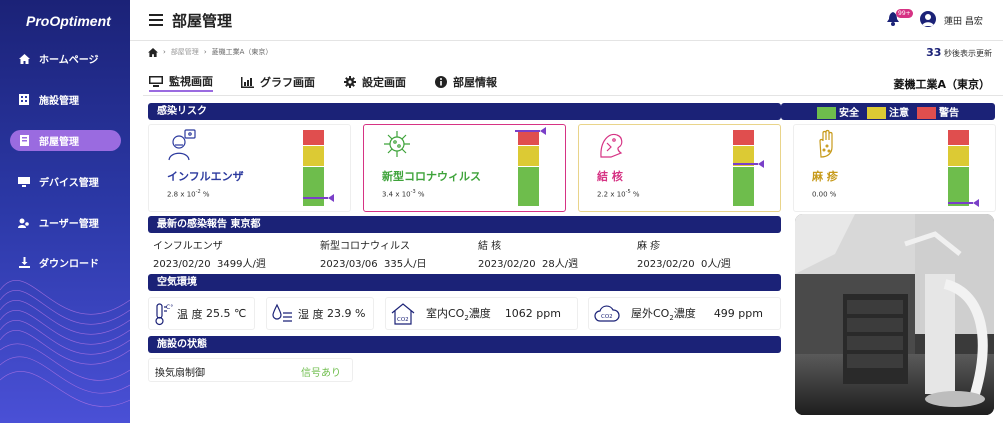 This screenshot has height=423, width=1003. I want to click on sidebar-item-label: 施設管理, so click(59, 101).